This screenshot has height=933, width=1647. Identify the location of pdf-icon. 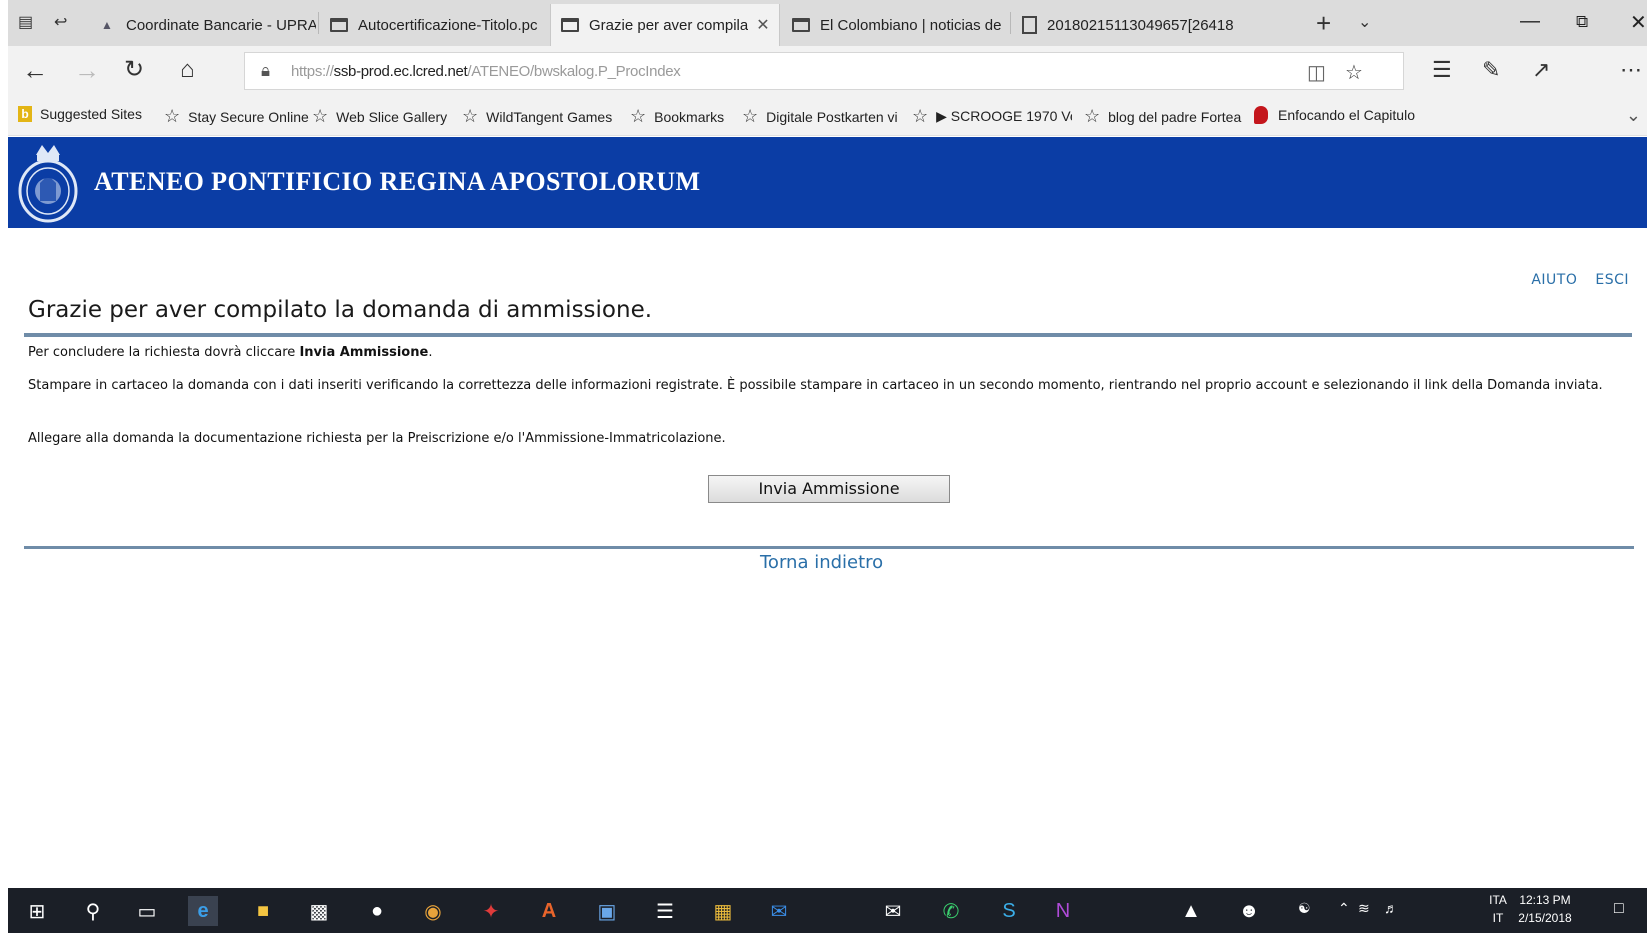
(1029, 25).